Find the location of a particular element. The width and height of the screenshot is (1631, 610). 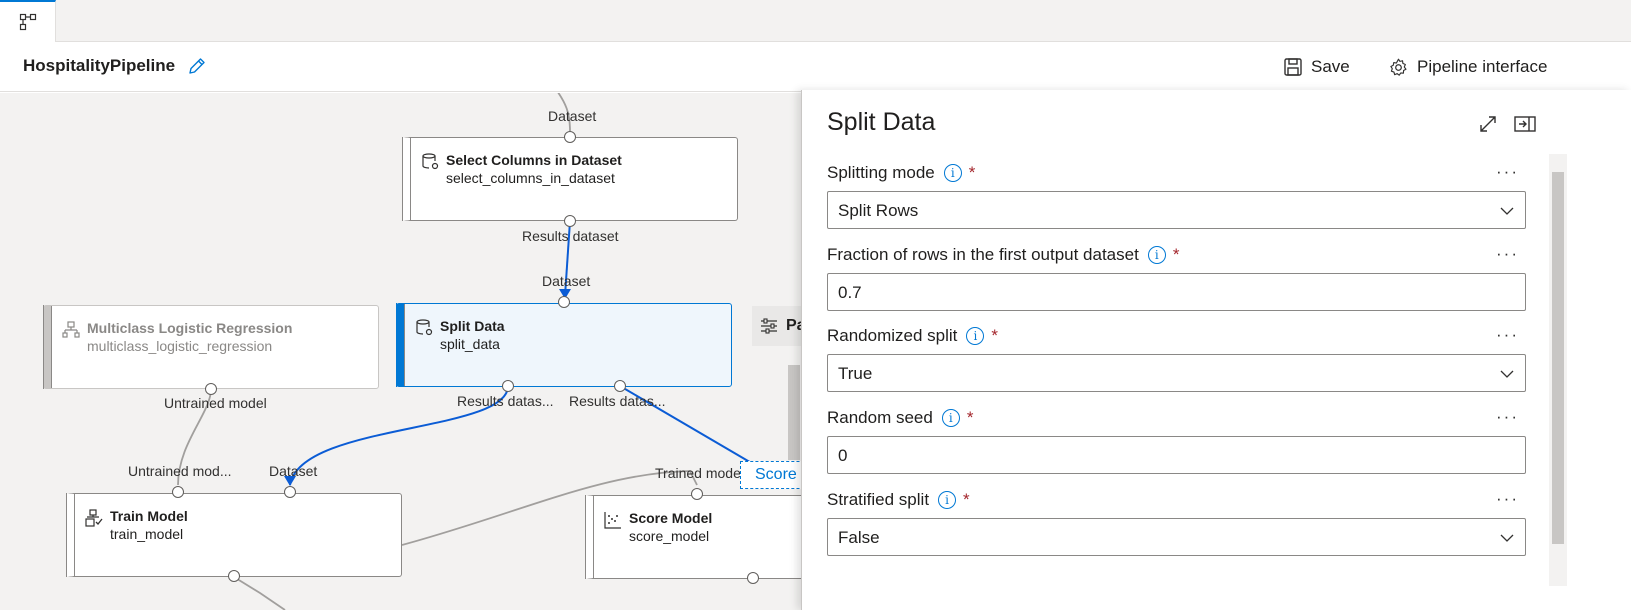

tab-bar is located at coordinates (815, 21).